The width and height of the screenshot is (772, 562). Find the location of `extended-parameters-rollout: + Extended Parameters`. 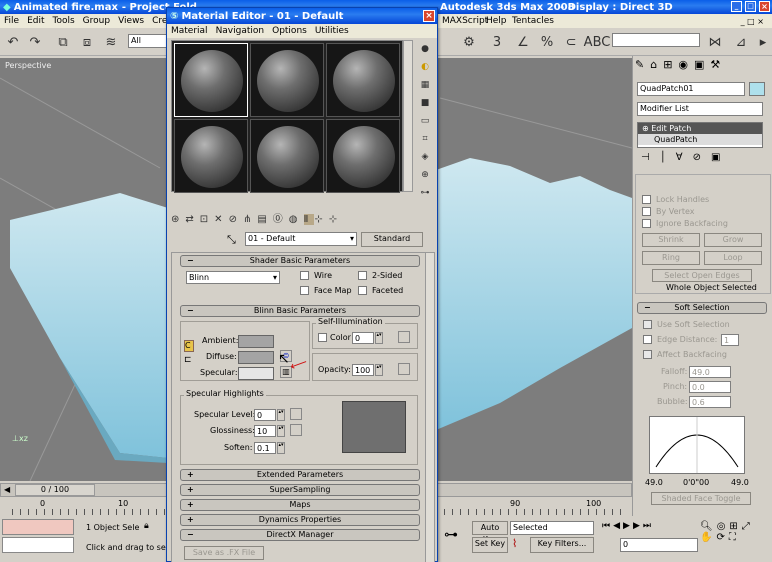

extended-parameters-rollout: + Extended Parameters is located at coordinates (300, 475).